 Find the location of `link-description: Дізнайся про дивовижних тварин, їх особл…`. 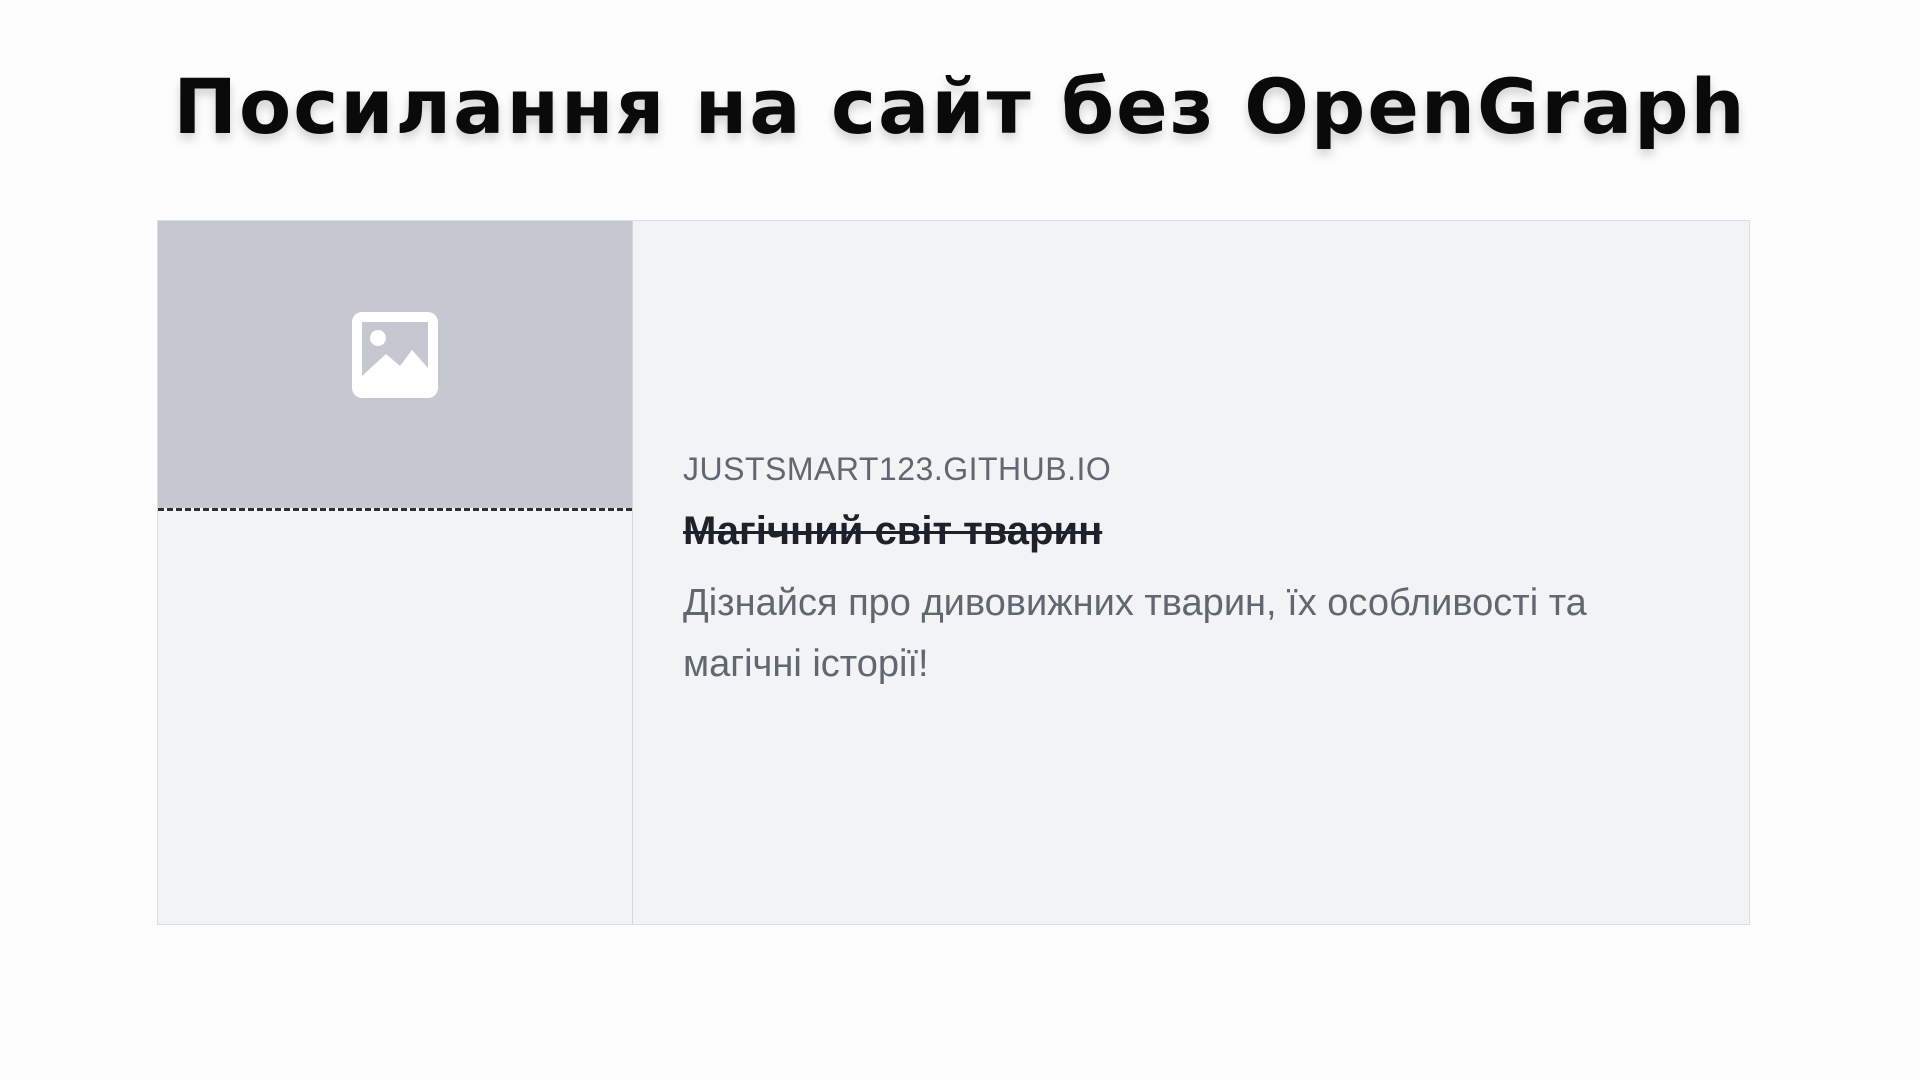

link-description: Дізнайся про дивовижних тварин, їх особл… is located at coordinates (1135, 633).